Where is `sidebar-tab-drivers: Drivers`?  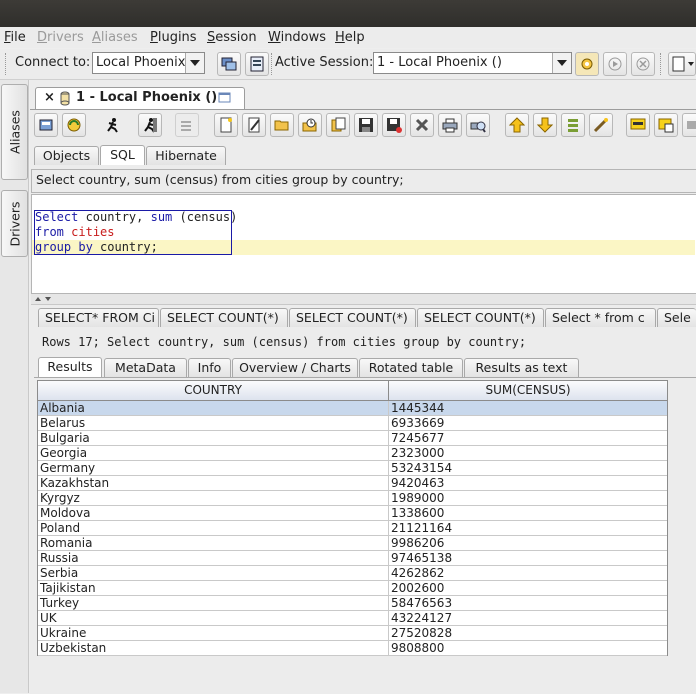
sidebar-tab-drivers: Drivers is located at coordinates (14, 223).